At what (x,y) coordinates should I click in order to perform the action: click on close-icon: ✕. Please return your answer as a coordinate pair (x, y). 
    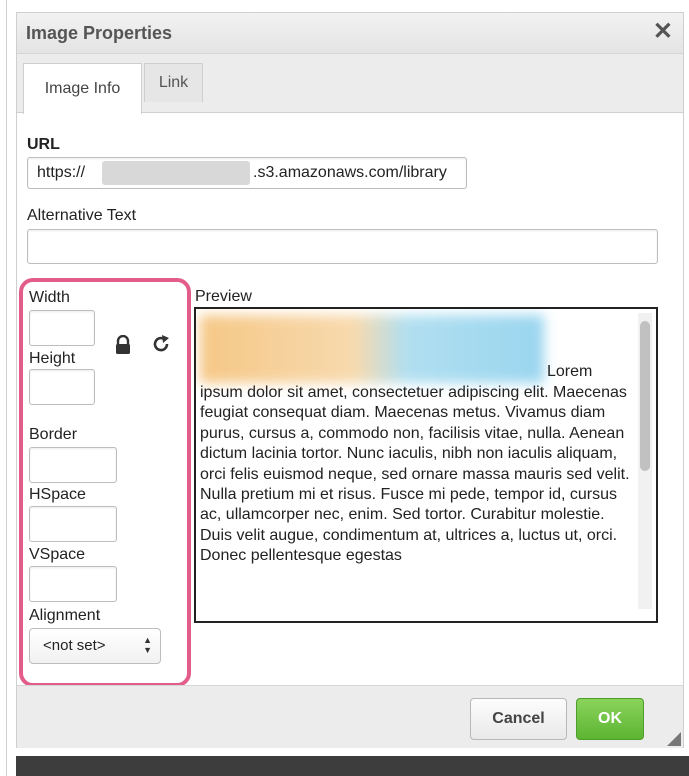
    Looking at the image, I should click on (663, 32).